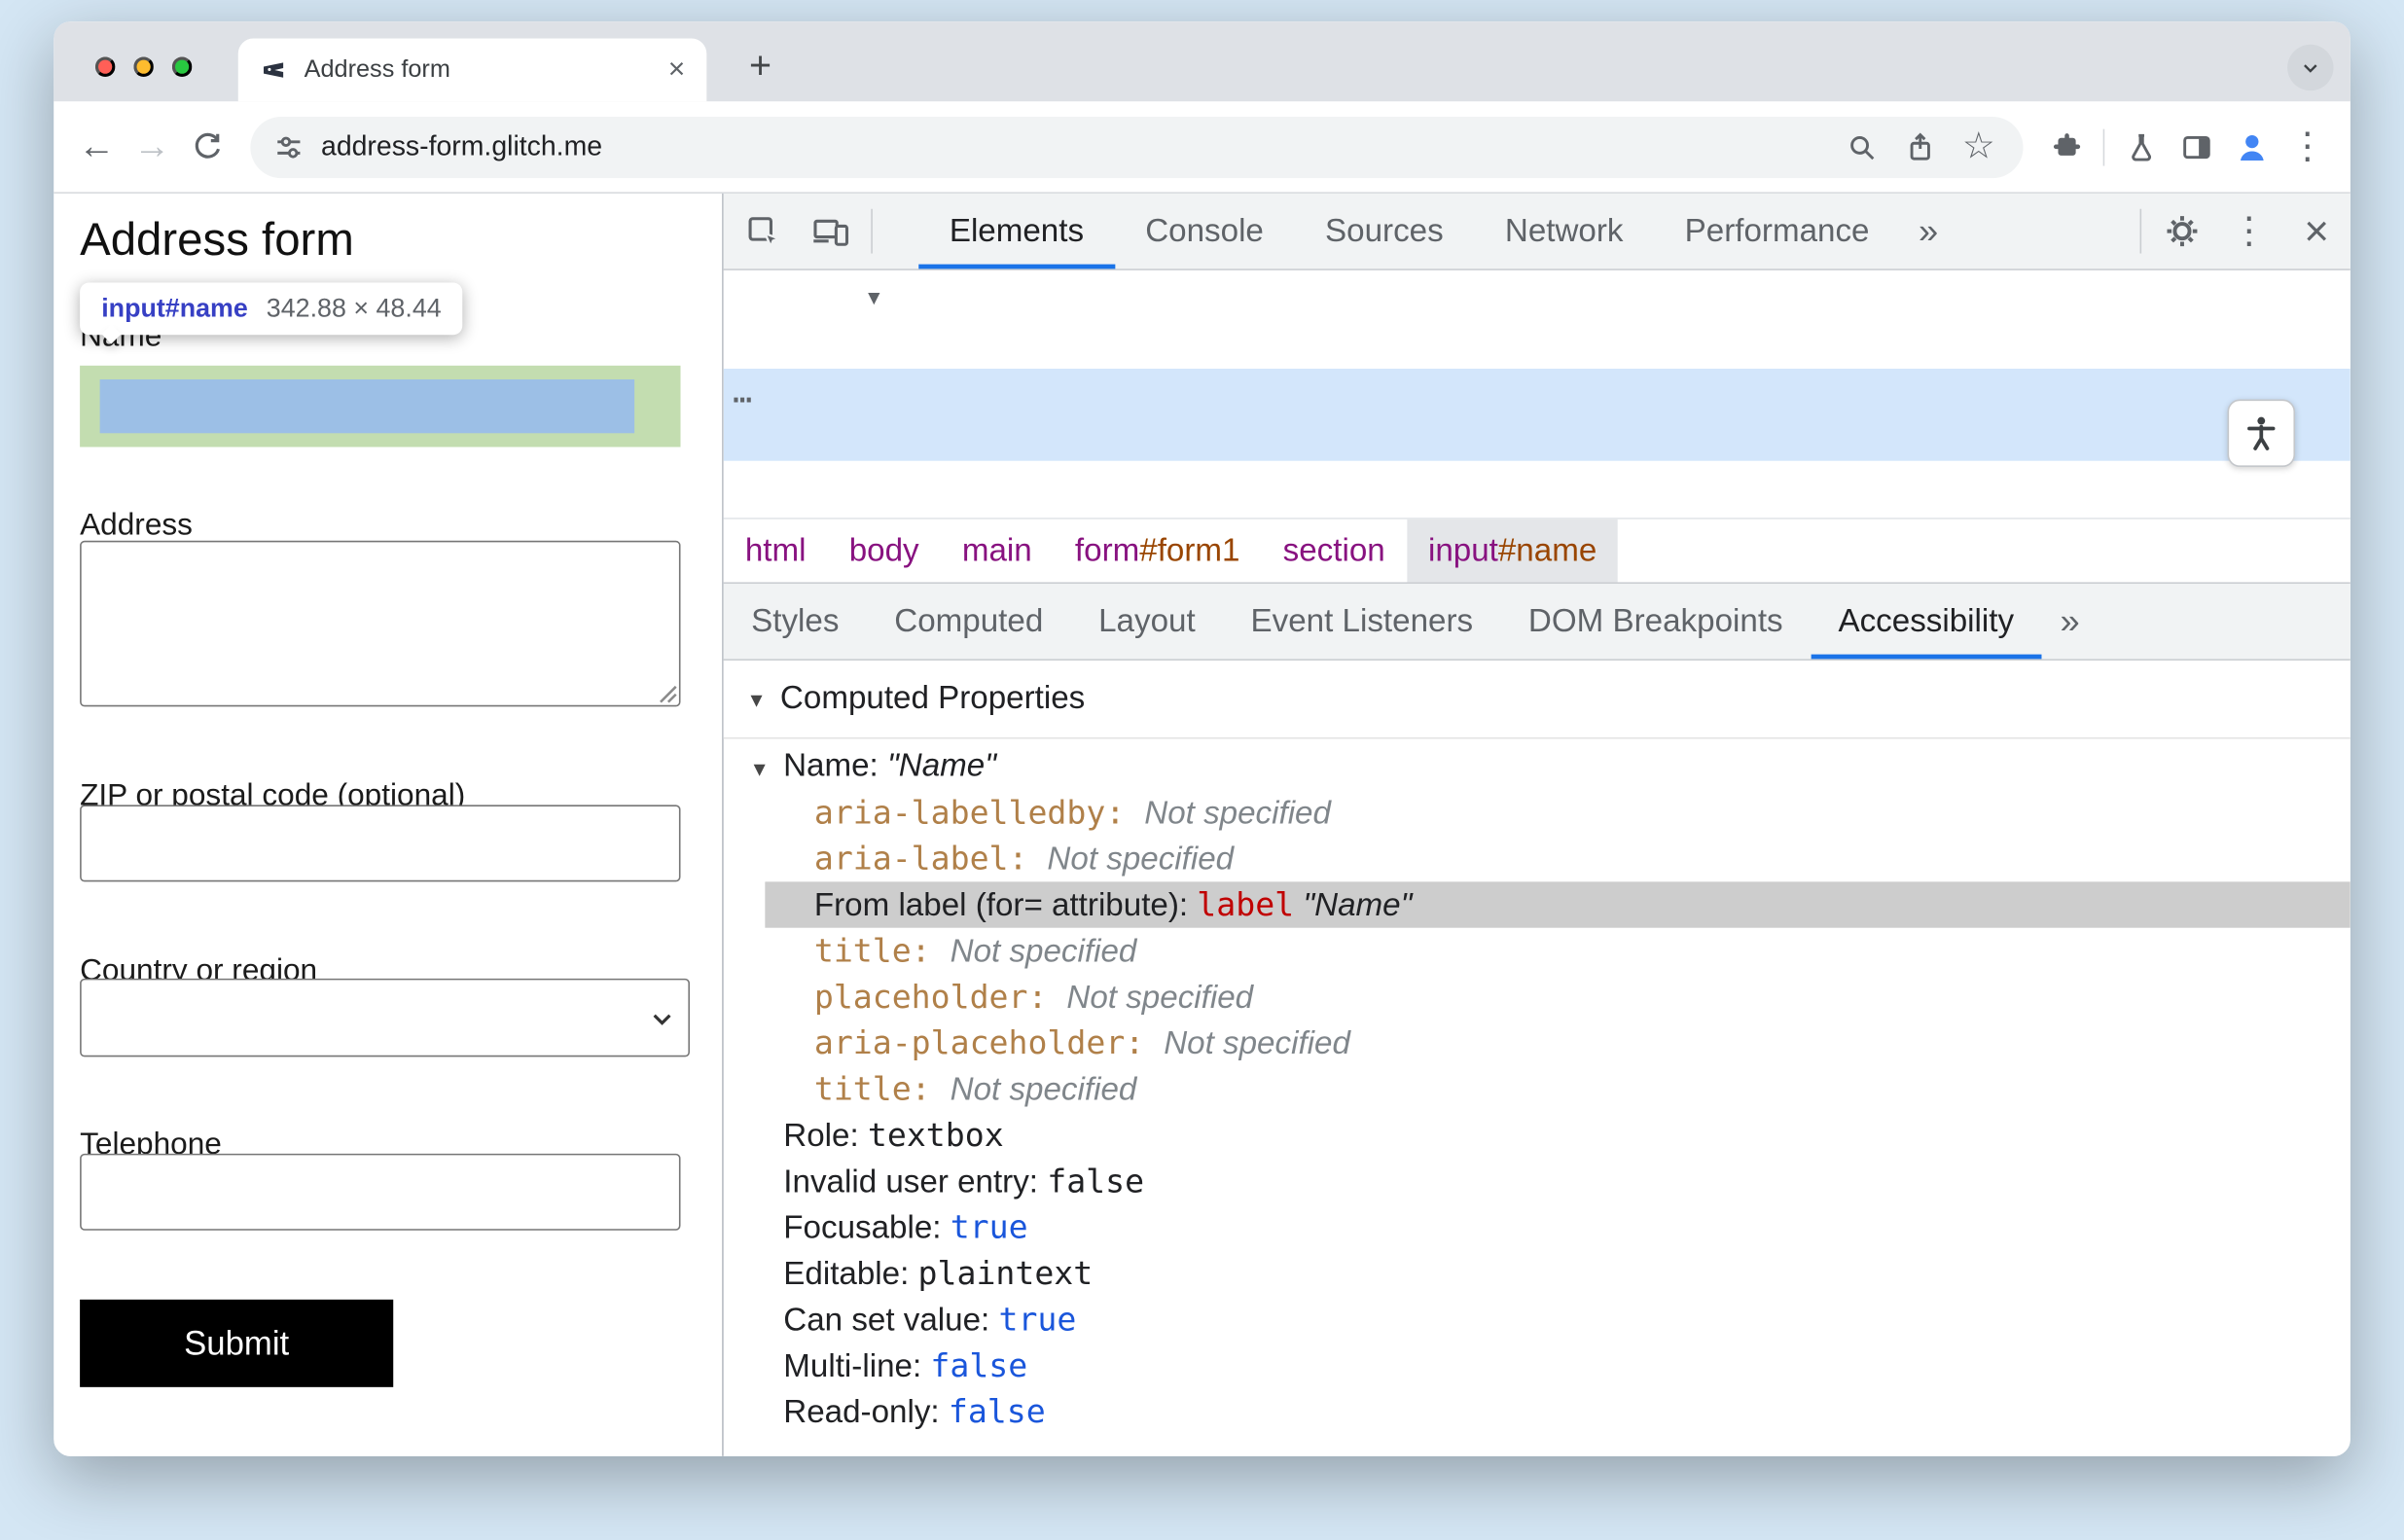 This screenshot has height=1540, width=2404. I want to click on search-tabs-chevron-icon, so click(2310, 67).